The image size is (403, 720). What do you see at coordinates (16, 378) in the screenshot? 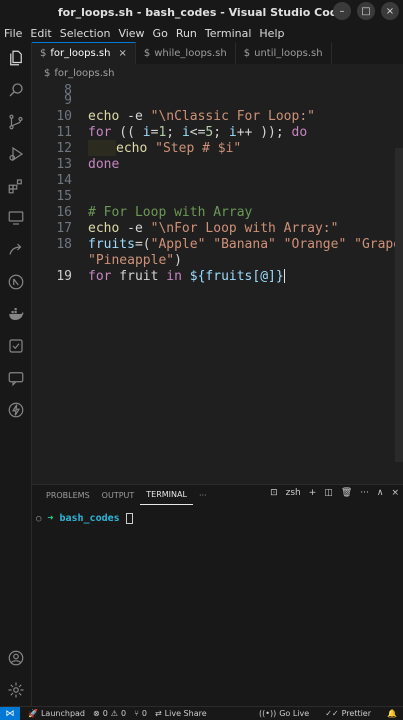
I see `comments-icon` at bounding box center [16, 378].